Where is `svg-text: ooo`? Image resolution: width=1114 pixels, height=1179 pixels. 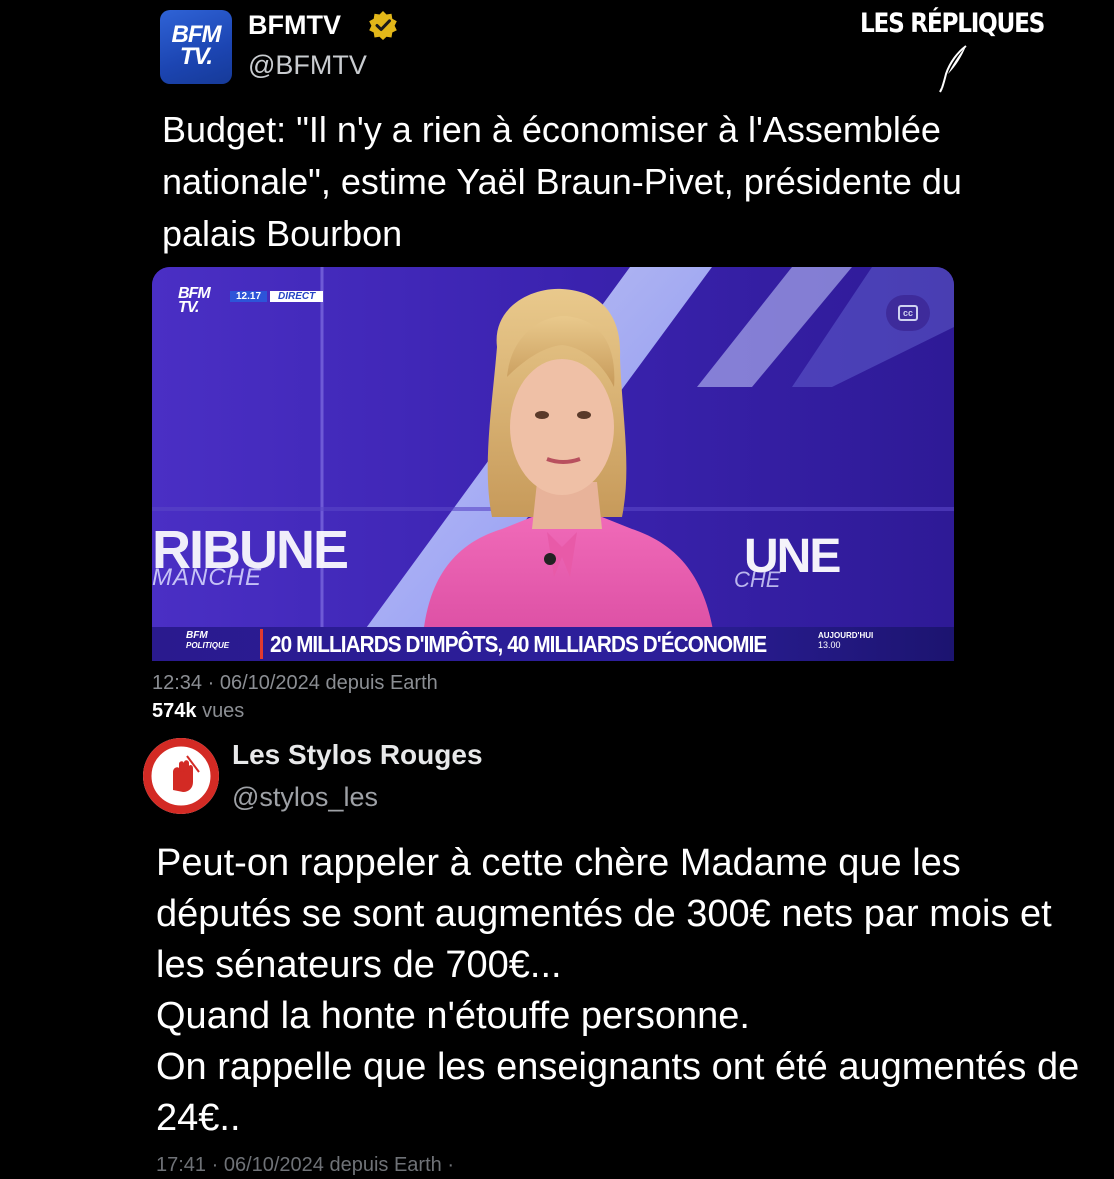
svg-text: ooo is located at coordinates (181, 770).